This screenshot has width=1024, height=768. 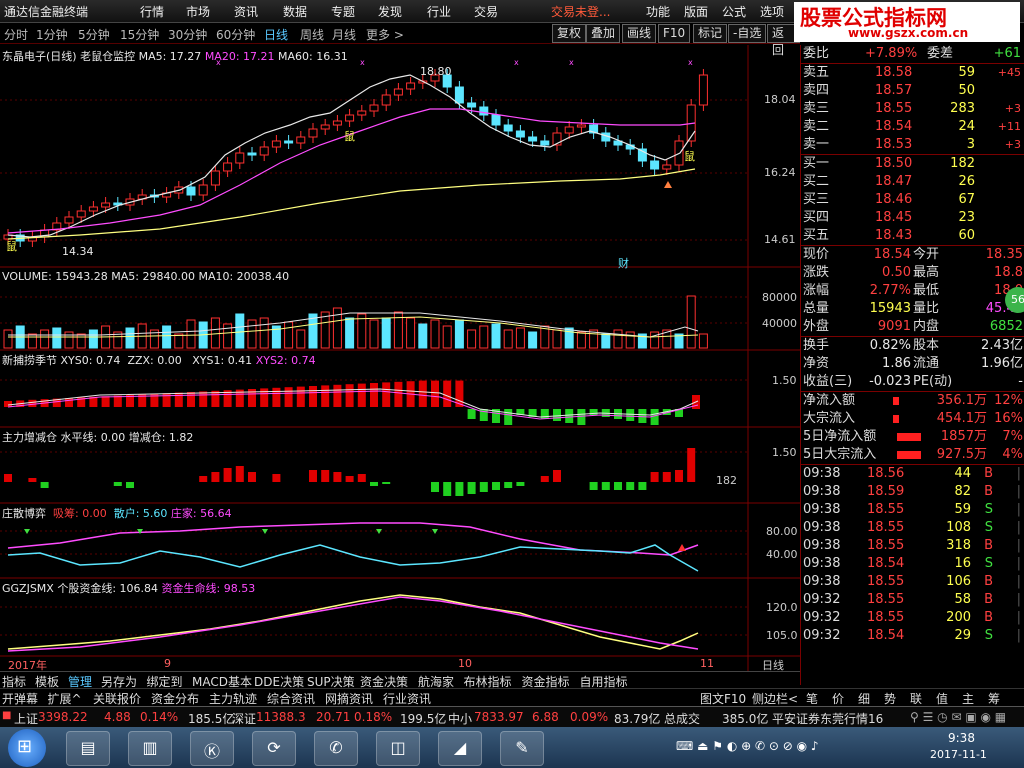 What do you see at coordinates (139, 34) in the screenshot?
I see `tab-period: 15分钟` at bounding box center [139, 34].